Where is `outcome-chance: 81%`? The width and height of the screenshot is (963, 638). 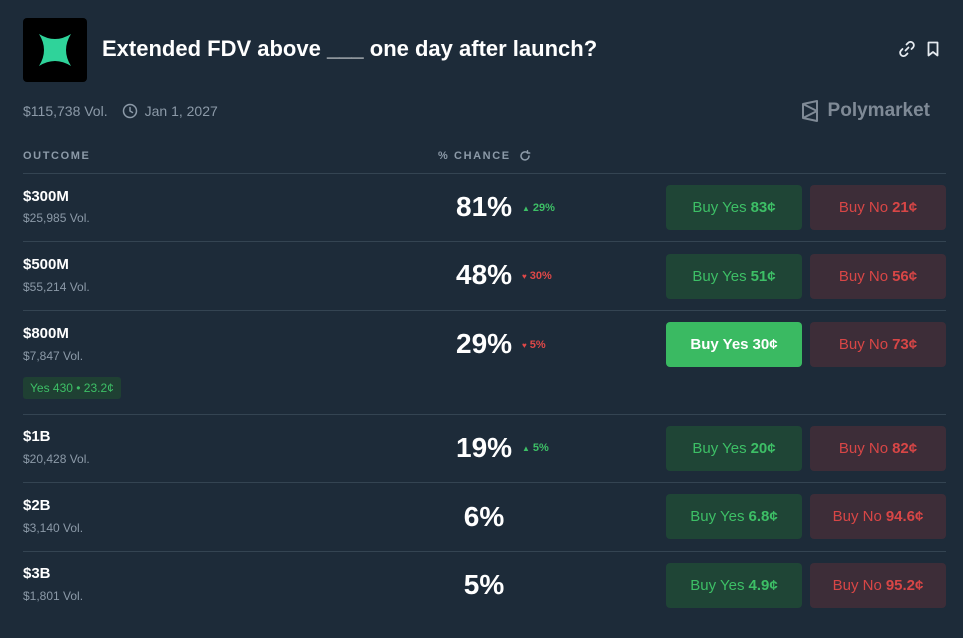 outcome-chance: 81% is located at coordinates (484, 206).